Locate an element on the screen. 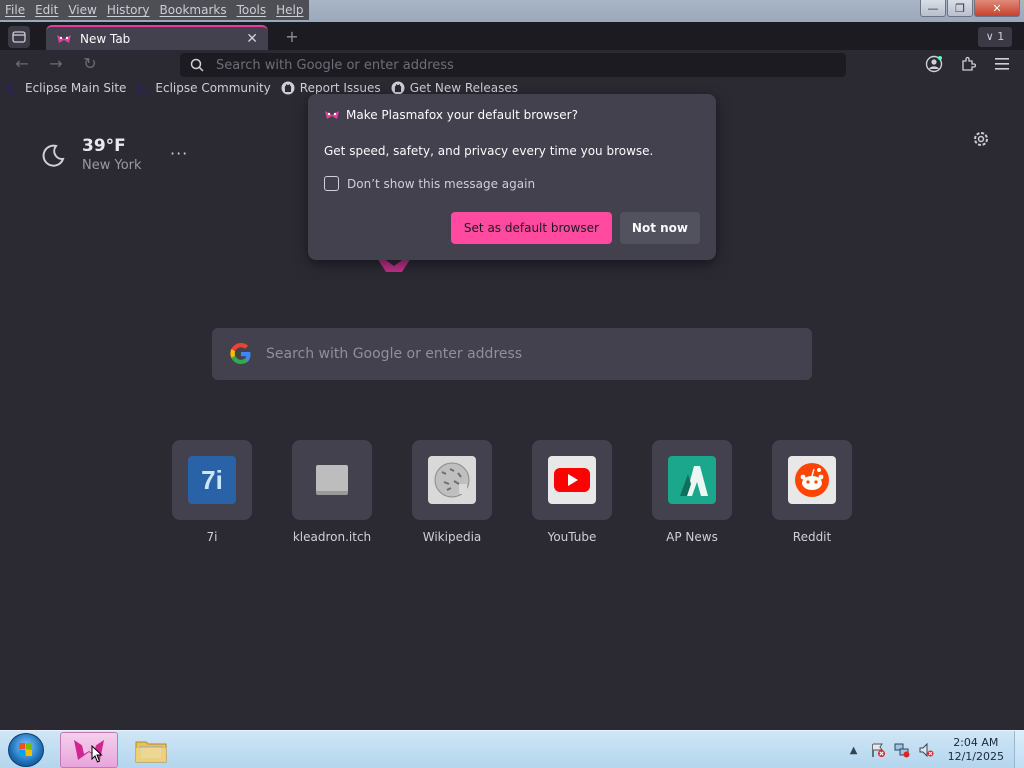  clock-date: 12/1/2025 is located at coordinates (975, 756).